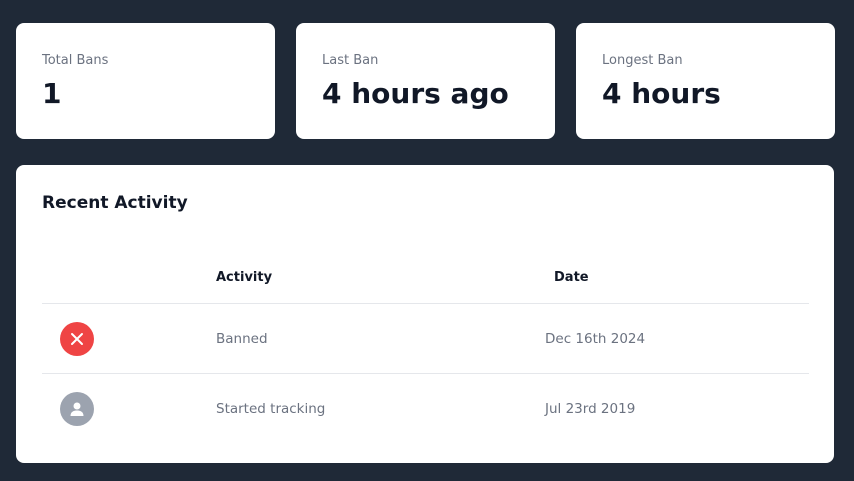 Image resolution: width=854 pixels, height=481 pixels. Describe the element at coordinates (77, 409) in the screenshot. I see `user-icon` at that location.